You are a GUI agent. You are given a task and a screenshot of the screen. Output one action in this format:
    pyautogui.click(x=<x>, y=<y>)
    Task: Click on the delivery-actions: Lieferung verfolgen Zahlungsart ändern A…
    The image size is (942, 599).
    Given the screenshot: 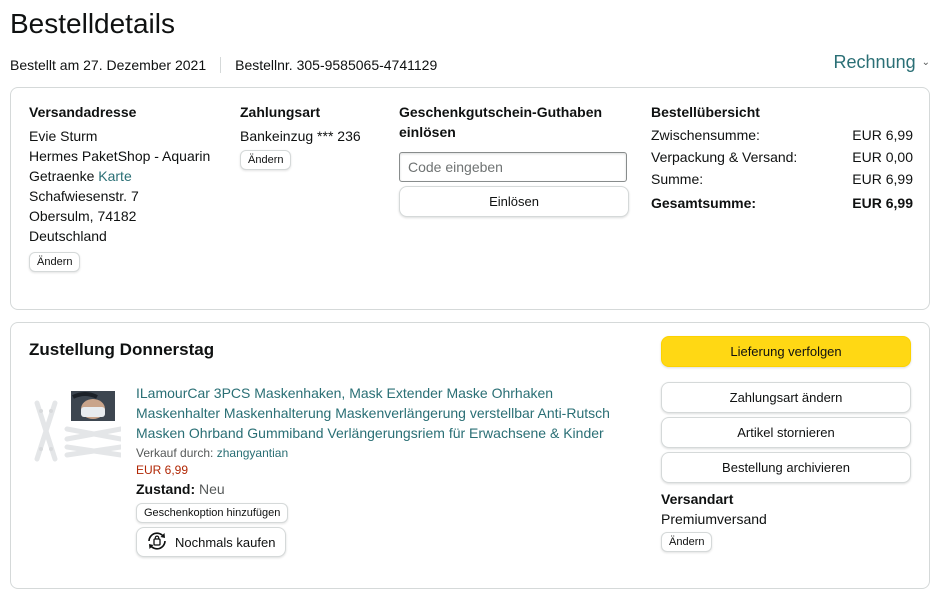 What is the action you would take?
    pyautogui.click(x=786, y=444)
    